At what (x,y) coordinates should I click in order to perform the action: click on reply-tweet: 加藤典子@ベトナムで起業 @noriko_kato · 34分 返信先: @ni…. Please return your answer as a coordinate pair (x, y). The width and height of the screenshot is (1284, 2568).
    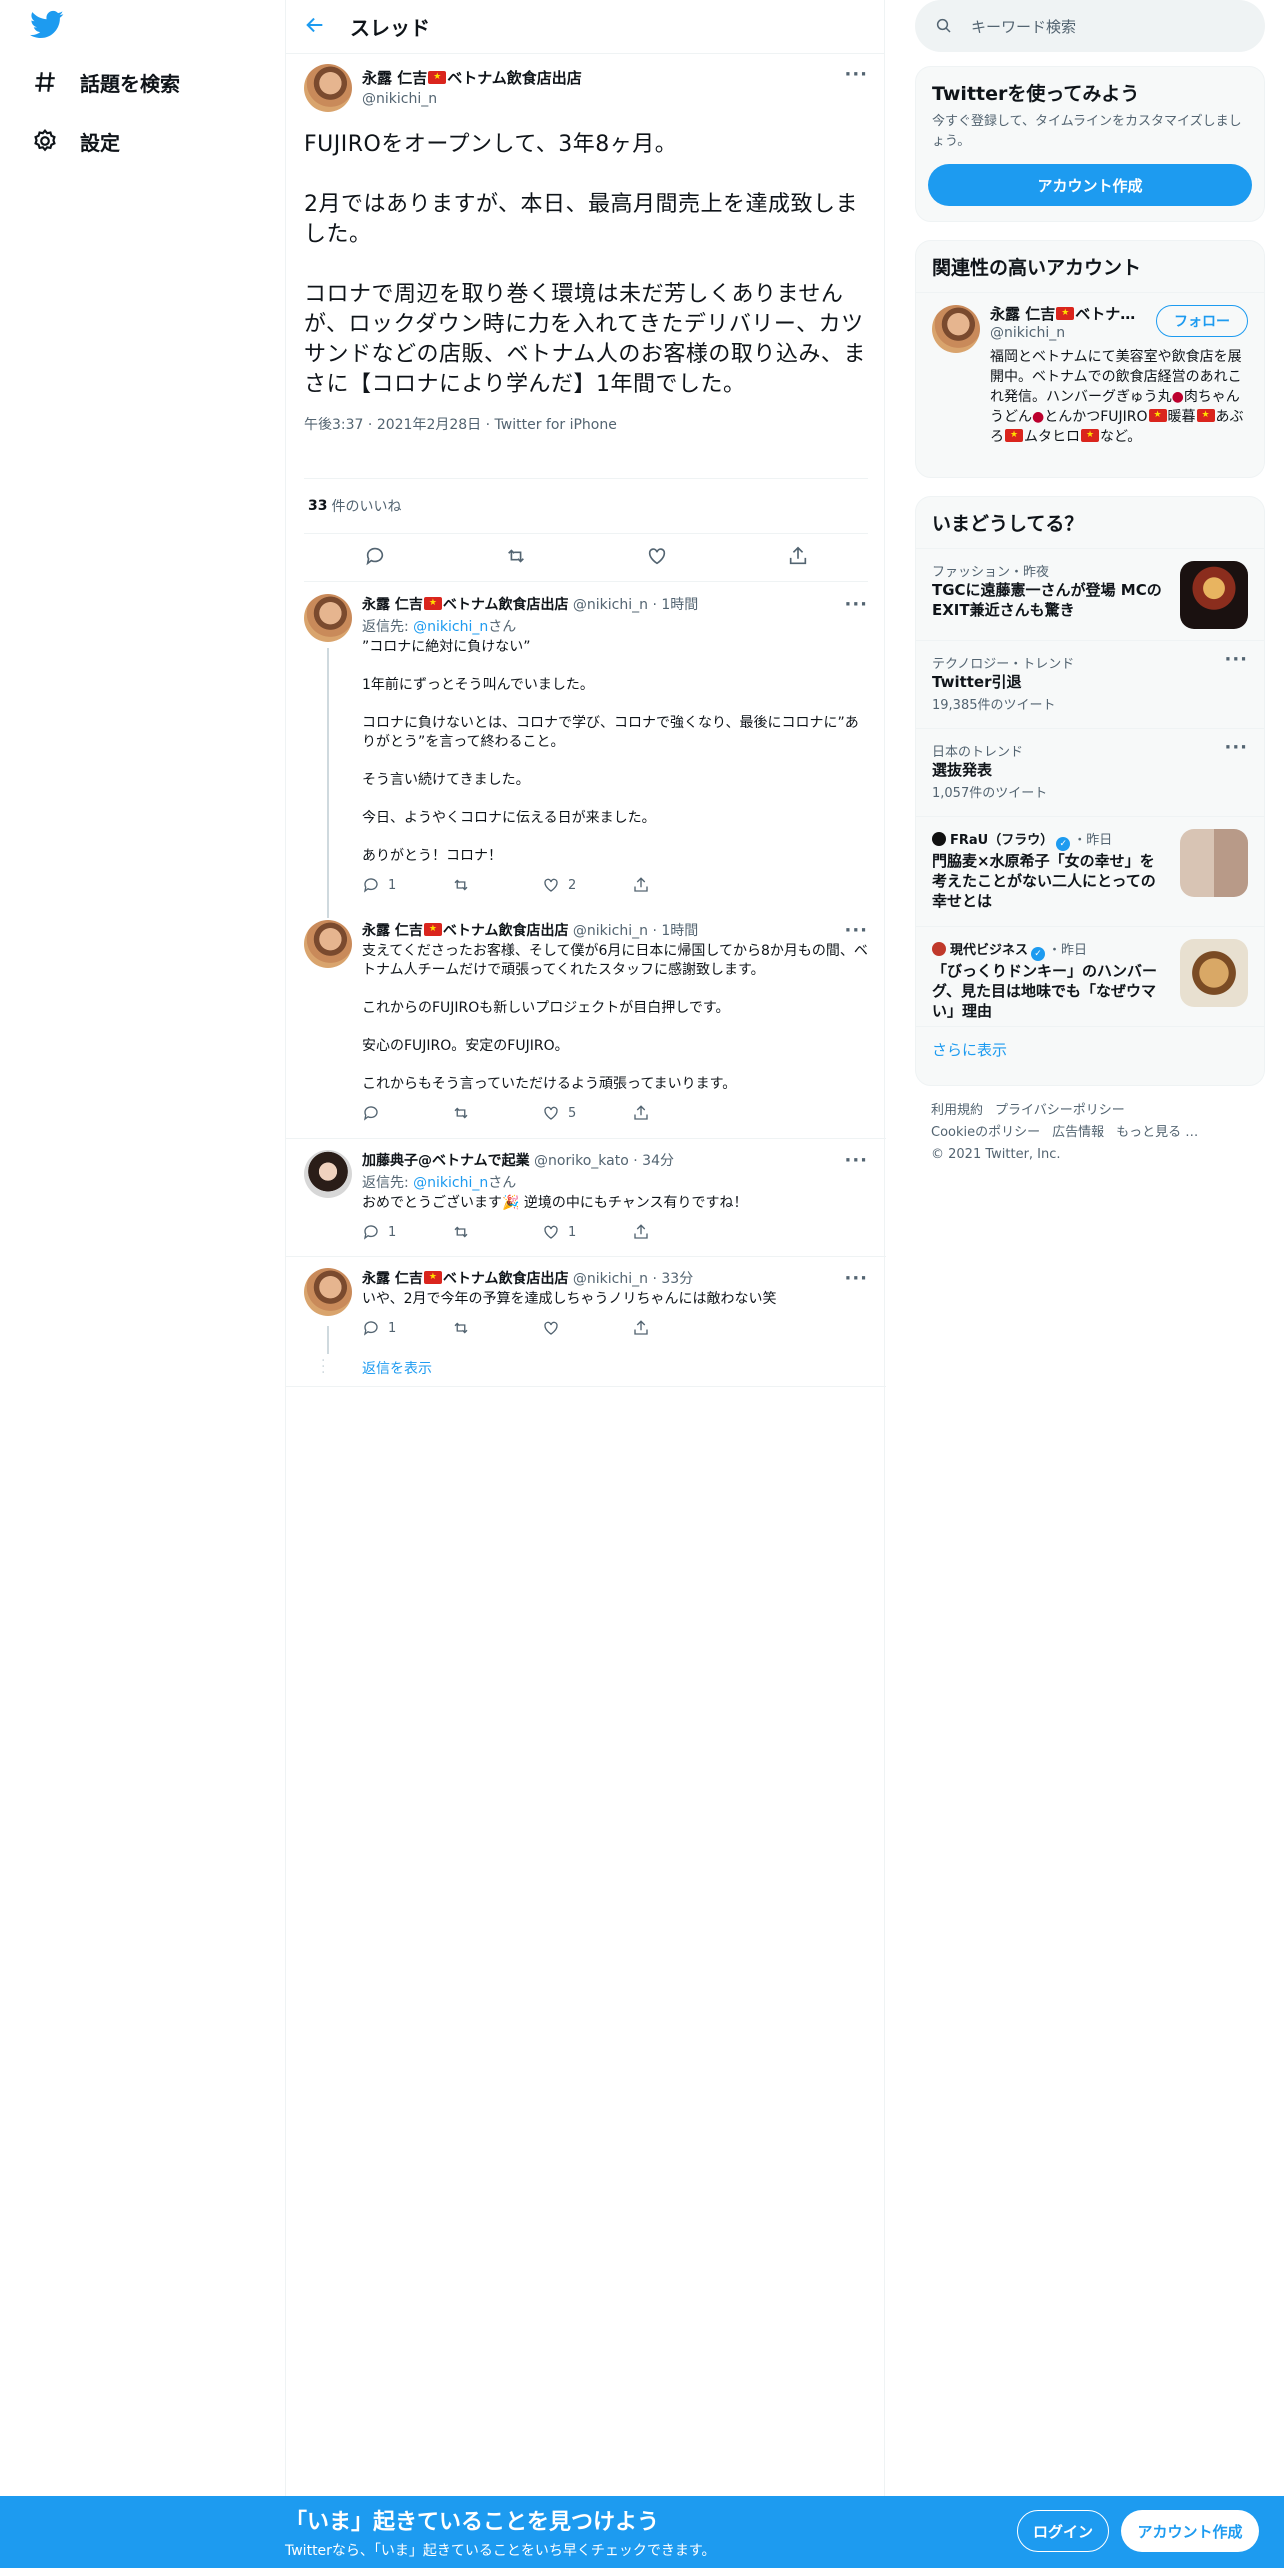
    Looking at the image, I should click on (586, 1205).